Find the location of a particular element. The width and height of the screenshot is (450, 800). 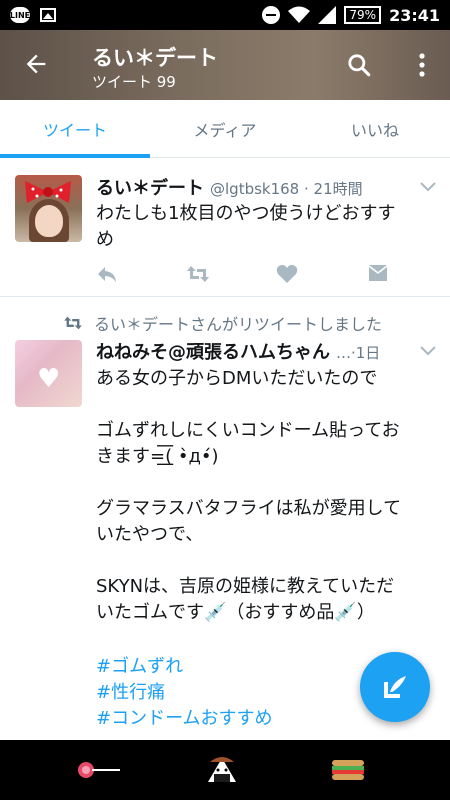

heart-decoration-icon: ♥ is located at coordinates (49, 379).